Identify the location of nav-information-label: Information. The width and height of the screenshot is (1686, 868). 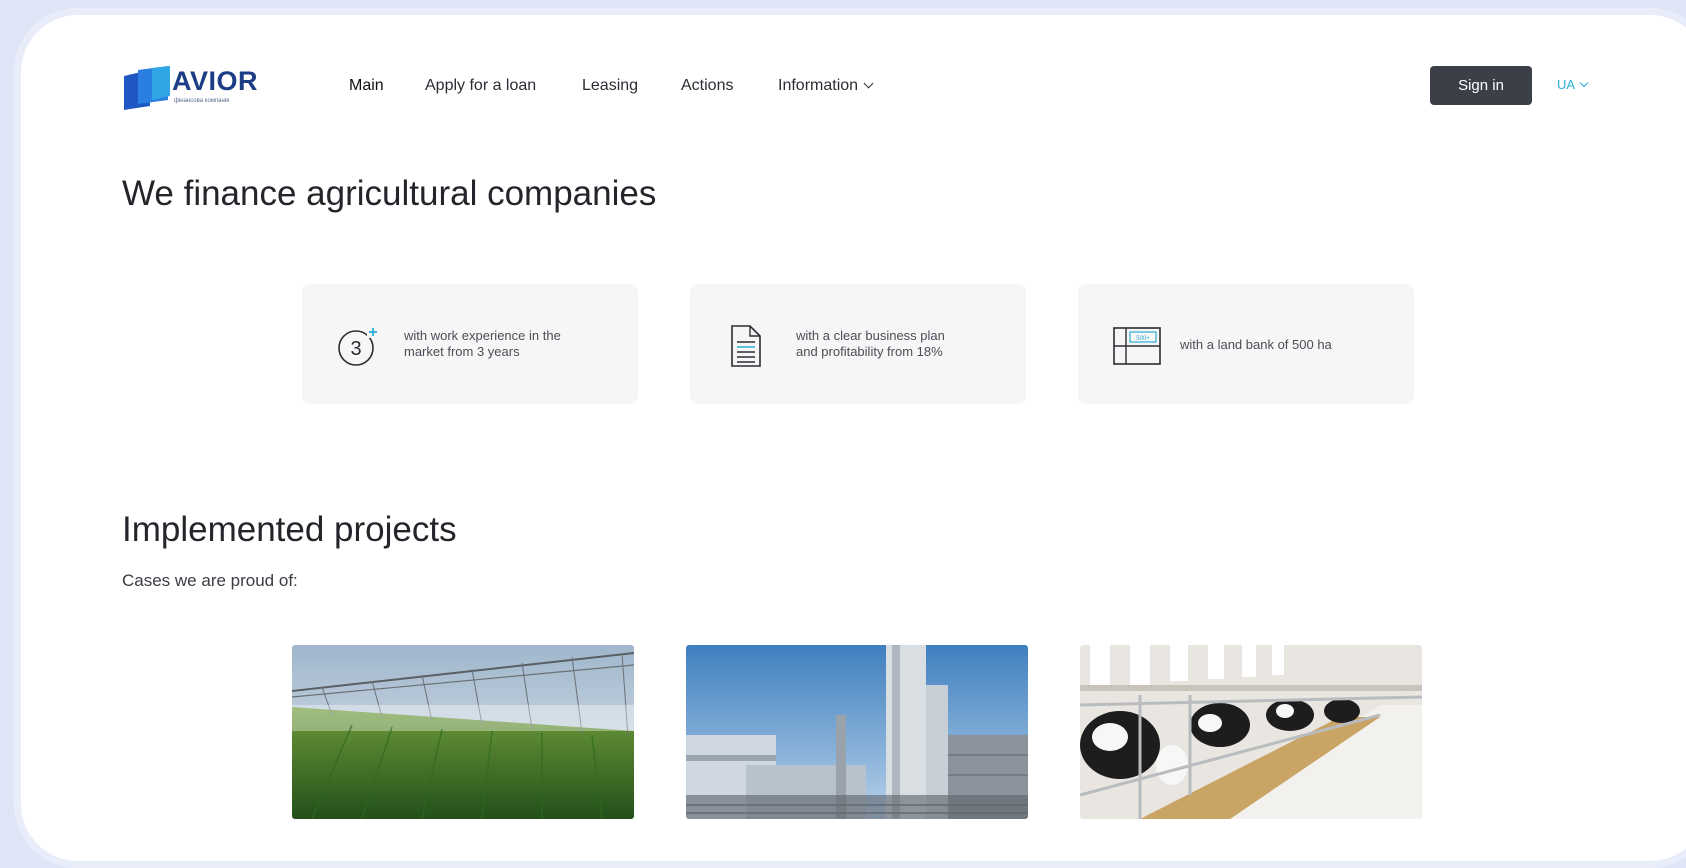
(818, 85).